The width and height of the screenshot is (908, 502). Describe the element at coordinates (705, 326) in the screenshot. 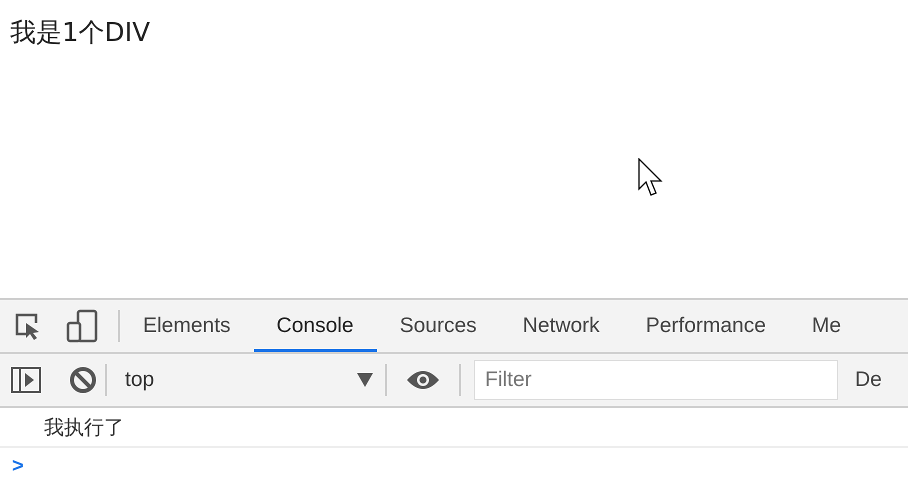

I see `panel-tab: Performance` at that location.